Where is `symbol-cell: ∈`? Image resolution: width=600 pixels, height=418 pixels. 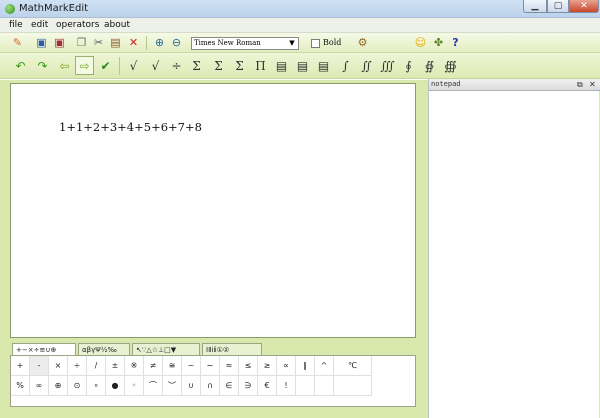
symbol-cell: ∈ is located at coordinates (229, 386).